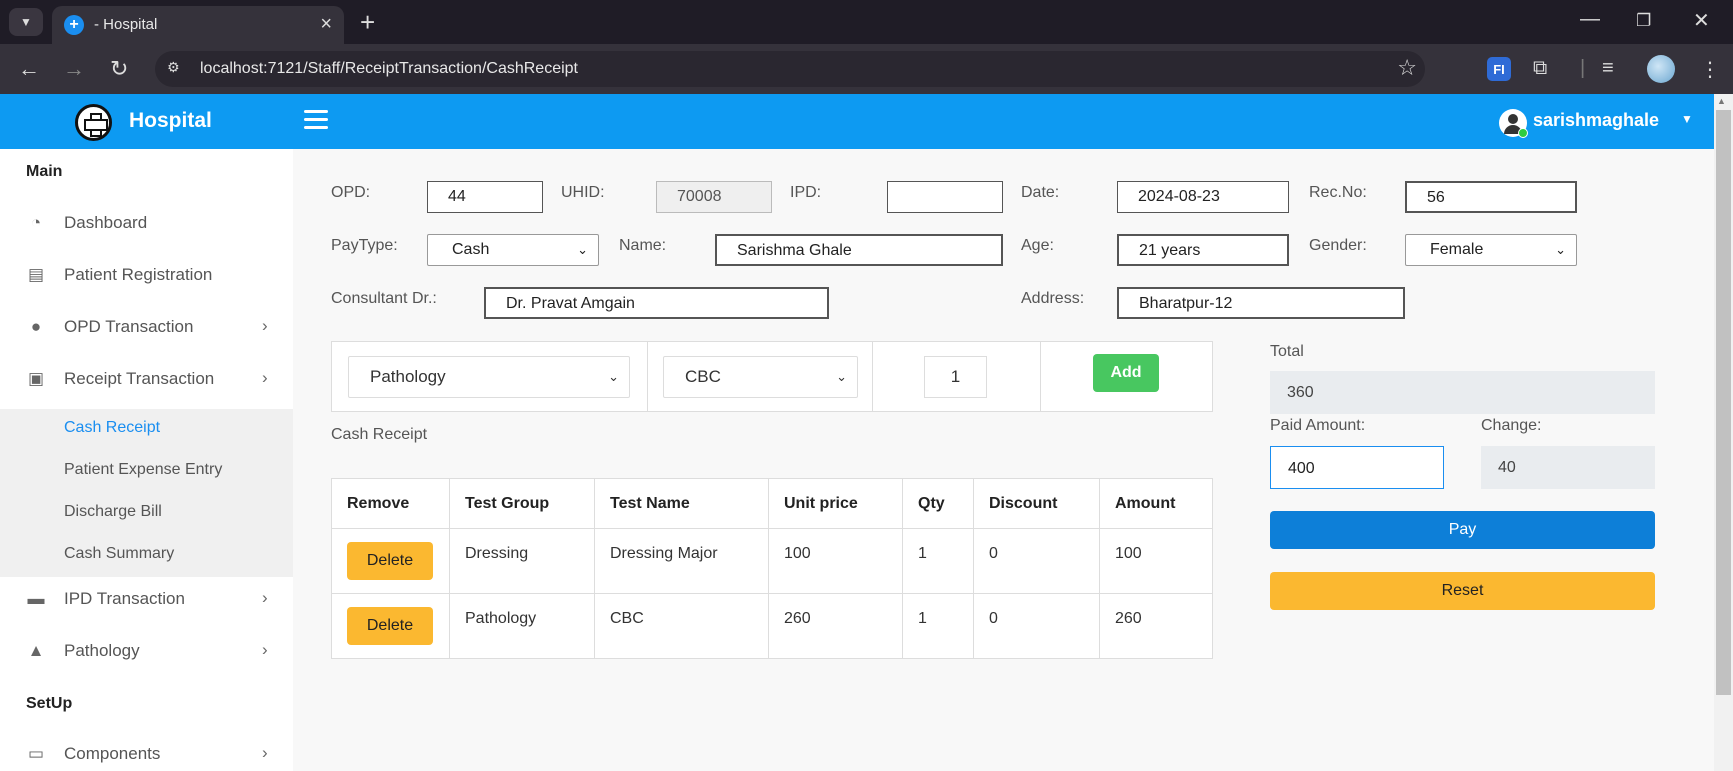 The height and width of the screenshot is (771, 1733). Describe the element at coordinates (112, 753) in the screenshot. I see `sidebar-item-label: Components` at that location.